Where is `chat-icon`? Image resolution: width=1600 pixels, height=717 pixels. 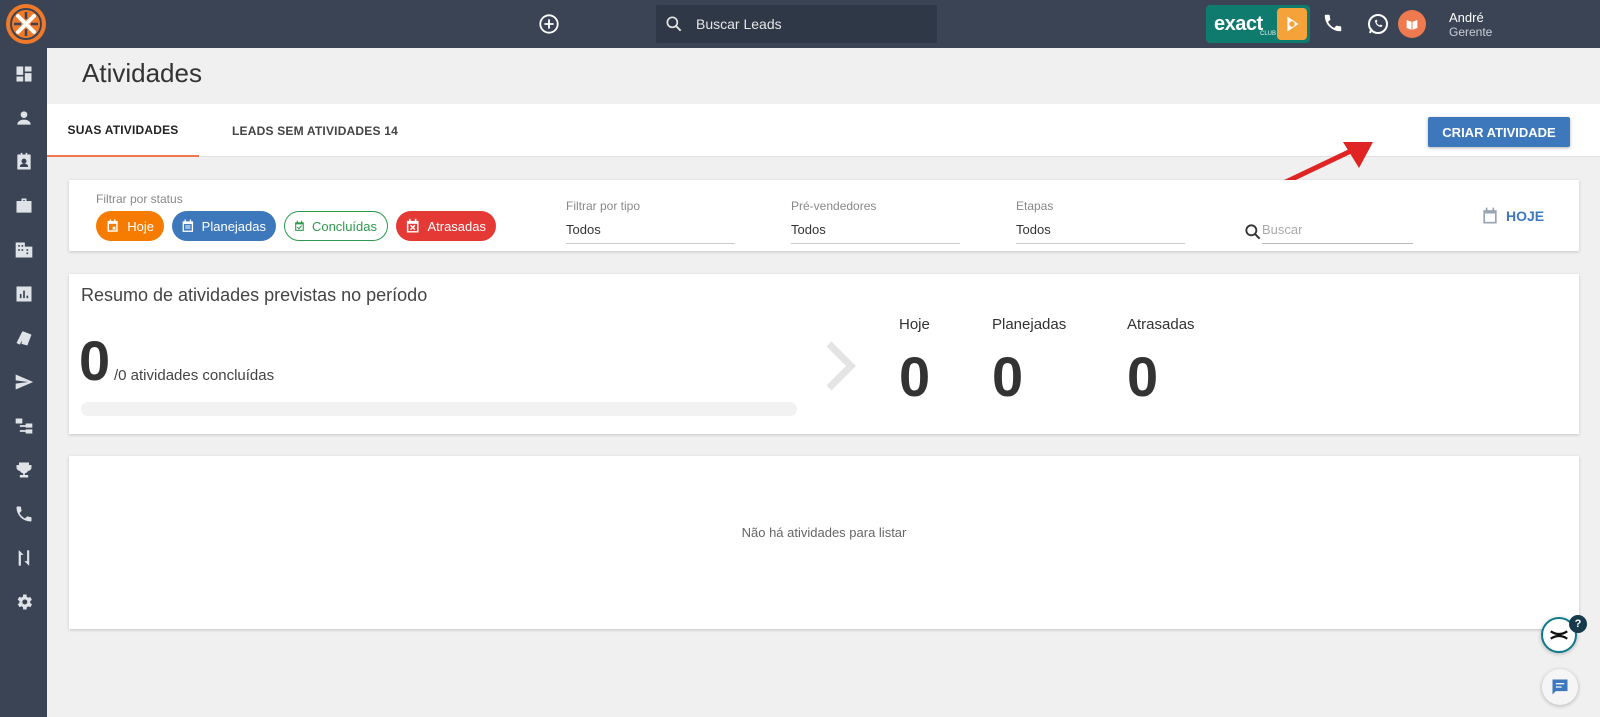
chat-icon is located at coordinates (1560, 687).